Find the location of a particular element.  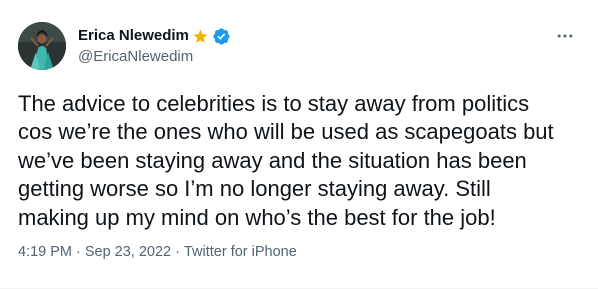

more-horizontal-icon is located at coordinates (565, 36).